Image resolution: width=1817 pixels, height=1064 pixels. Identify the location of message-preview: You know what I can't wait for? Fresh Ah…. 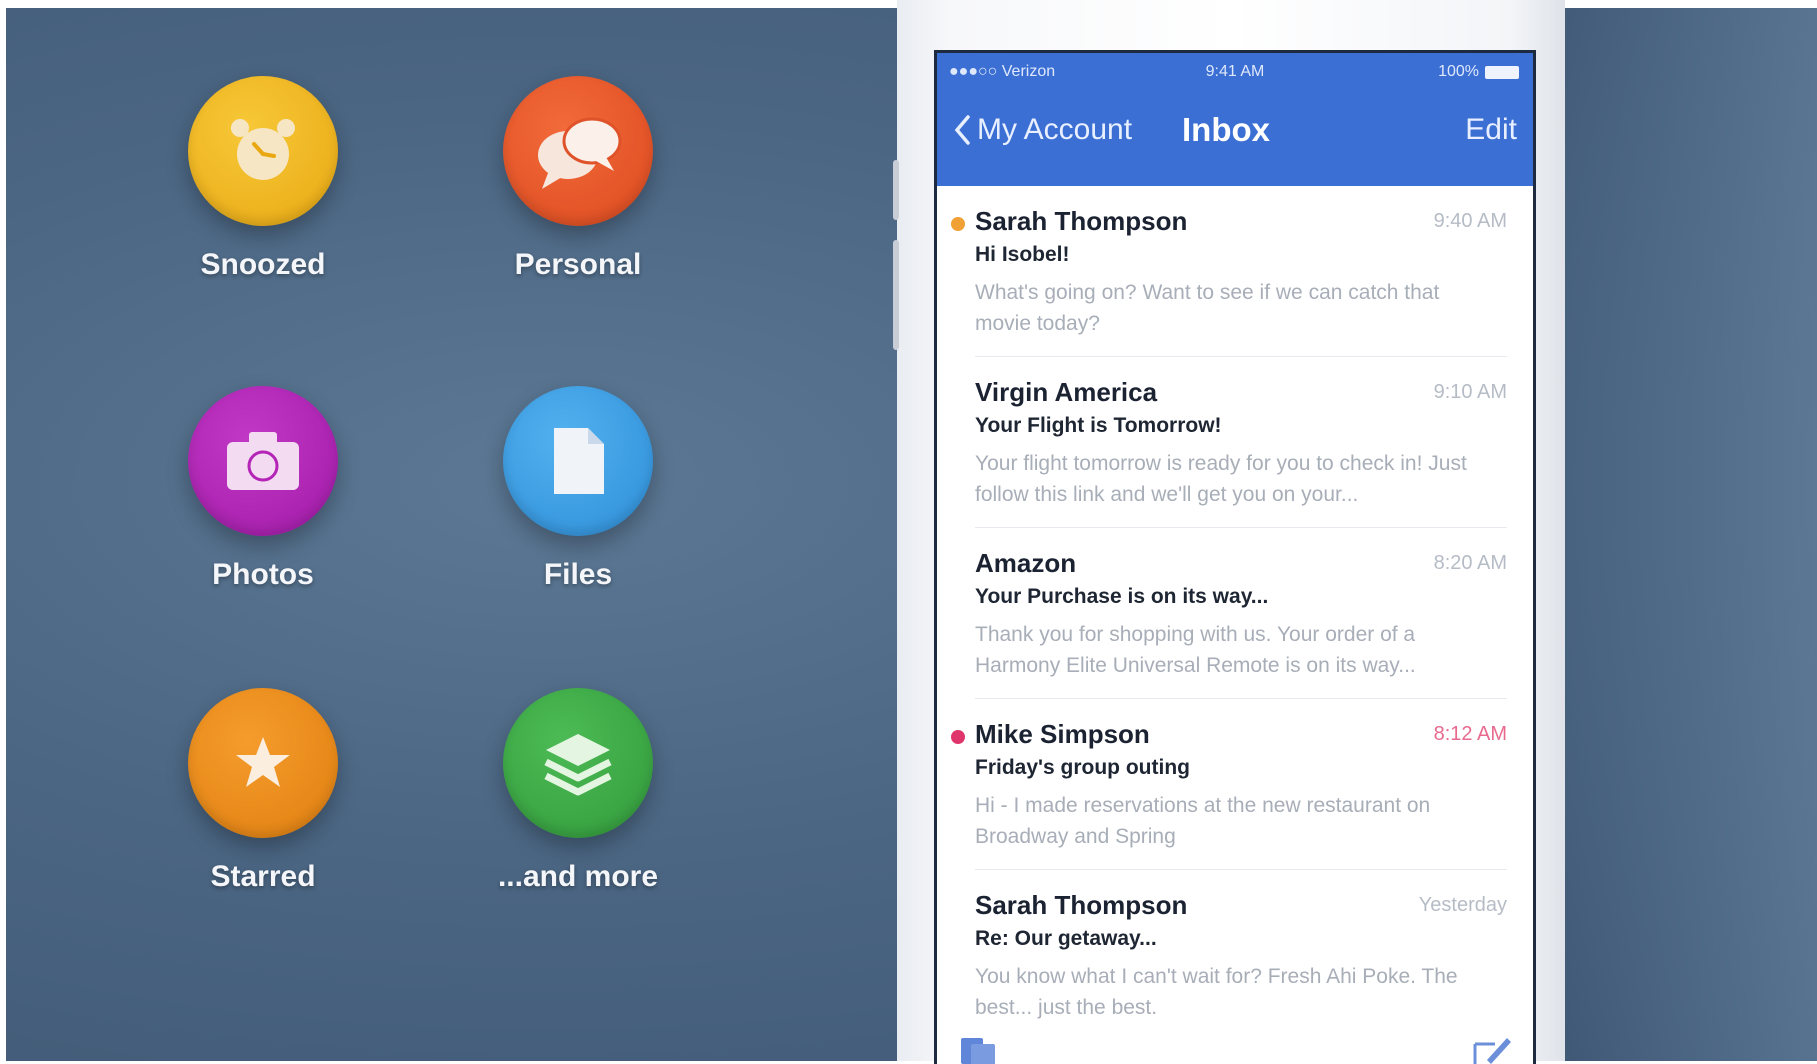
(1216, 992).